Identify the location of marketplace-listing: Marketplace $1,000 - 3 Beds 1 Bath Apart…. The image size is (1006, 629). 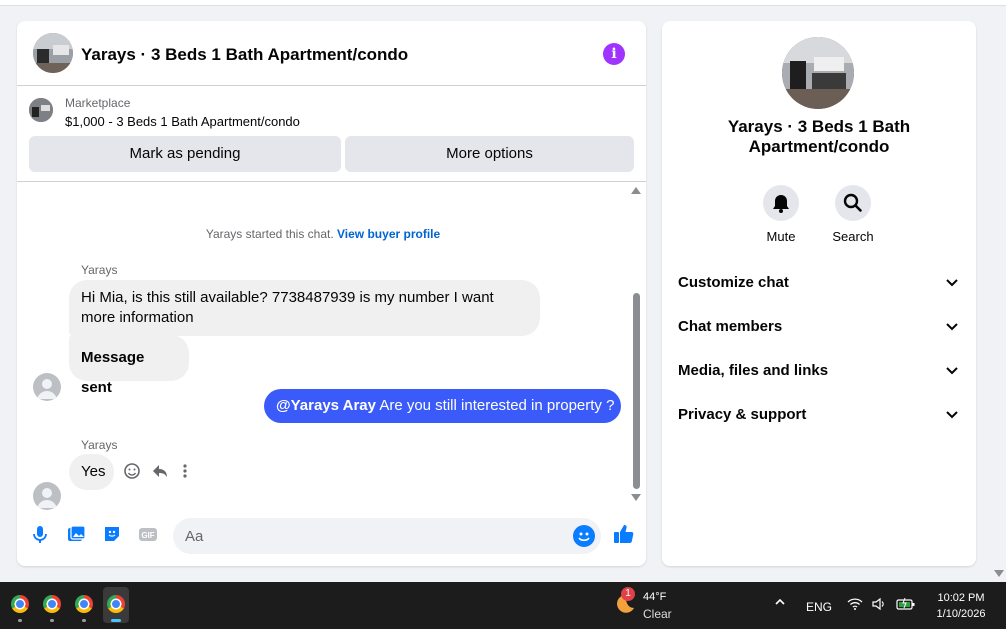
(331, 134).